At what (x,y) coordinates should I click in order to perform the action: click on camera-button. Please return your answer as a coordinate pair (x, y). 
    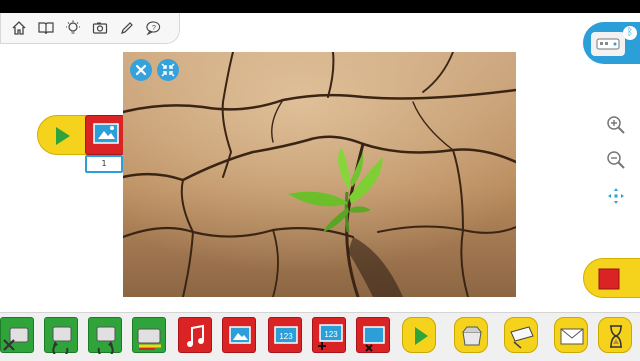
    Looking at the image, I should click on (99, 28).